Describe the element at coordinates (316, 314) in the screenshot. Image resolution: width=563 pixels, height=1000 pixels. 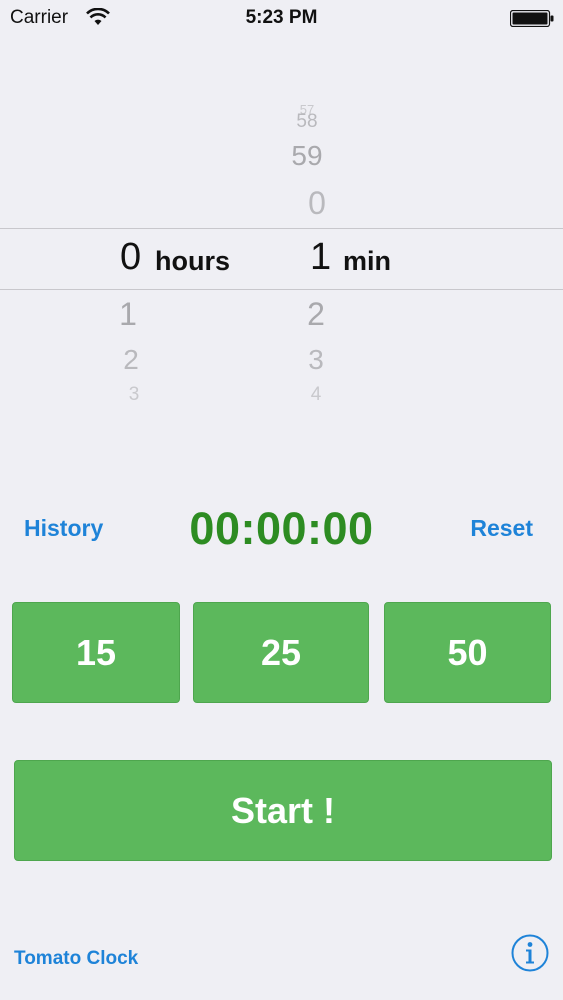
I see `minute-option: 2` at that location.